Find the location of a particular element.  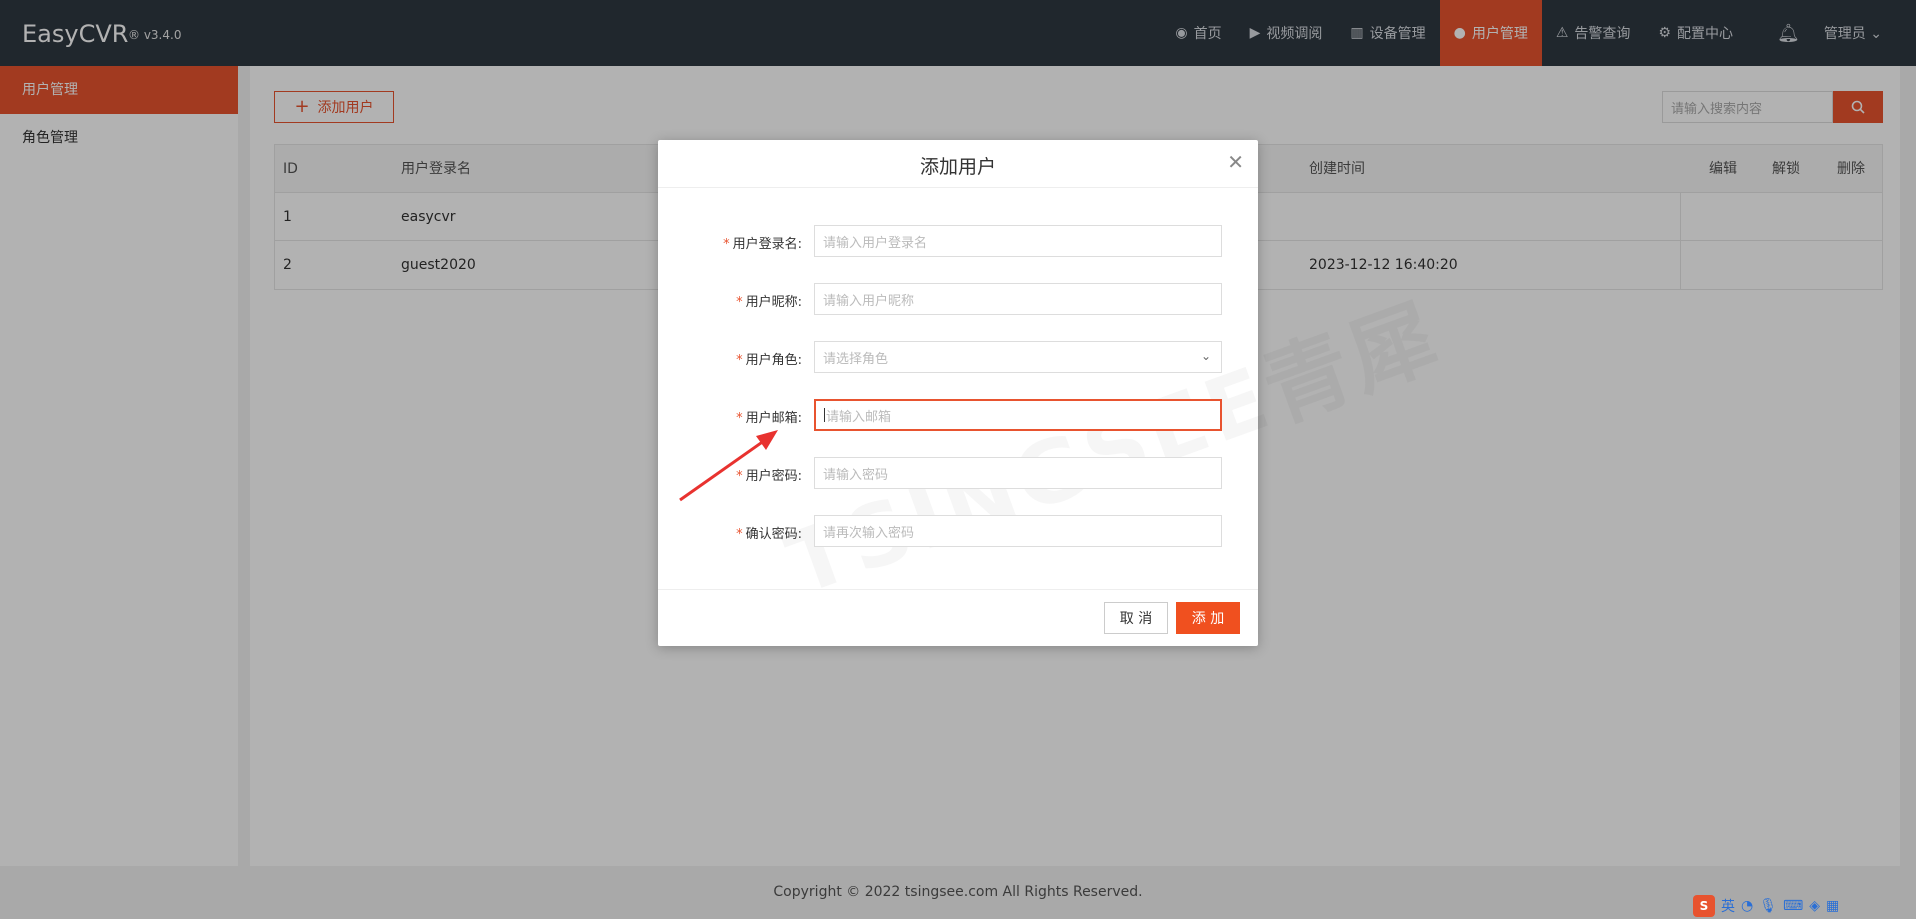

skin-icon: ◈ is located at coordinates (1814, 906).